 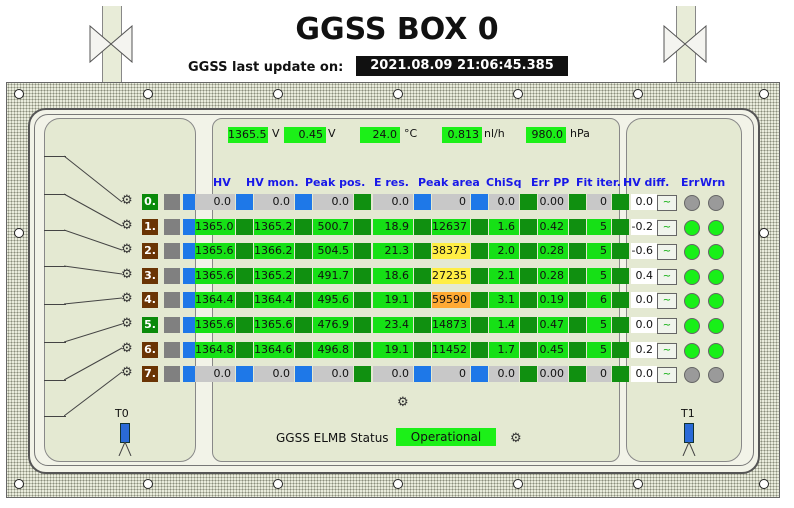 I want to click on cell-peakarea: 59590, so click(x=451, y=300).